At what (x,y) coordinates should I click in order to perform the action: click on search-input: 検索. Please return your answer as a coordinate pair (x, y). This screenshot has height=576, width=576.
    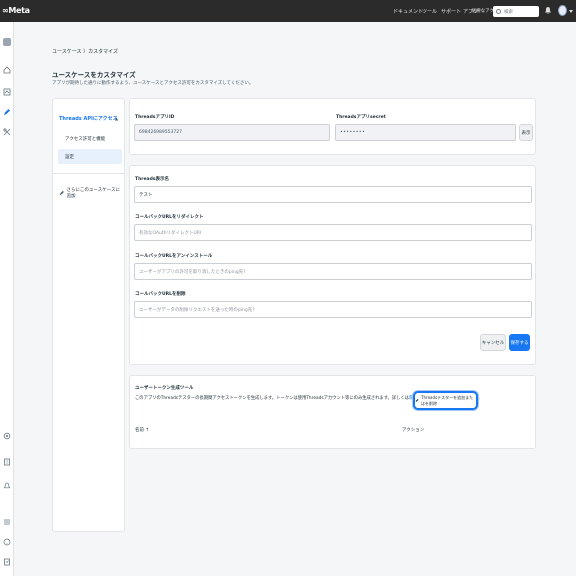
    Looking at the image, I should click on (516, 11).